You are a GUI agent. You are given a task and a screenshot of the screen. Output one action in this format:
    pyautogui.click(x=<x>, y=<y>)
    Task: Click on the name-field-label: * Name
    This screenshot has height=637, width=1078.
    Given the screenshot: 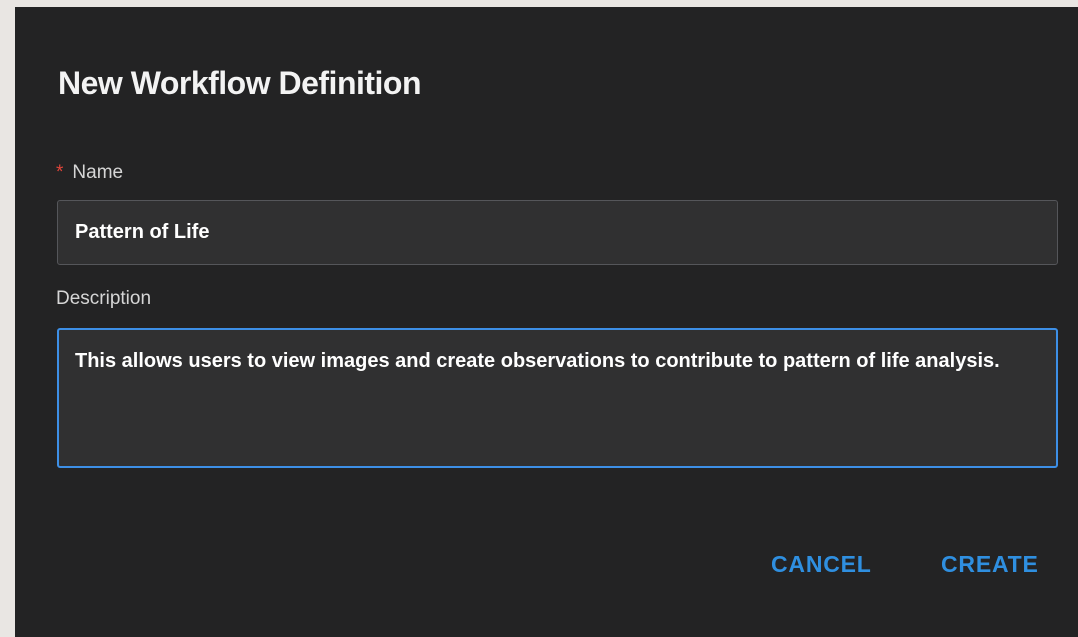 What is the action you would take?
    pyautogui.click(x=89, y=173)
    